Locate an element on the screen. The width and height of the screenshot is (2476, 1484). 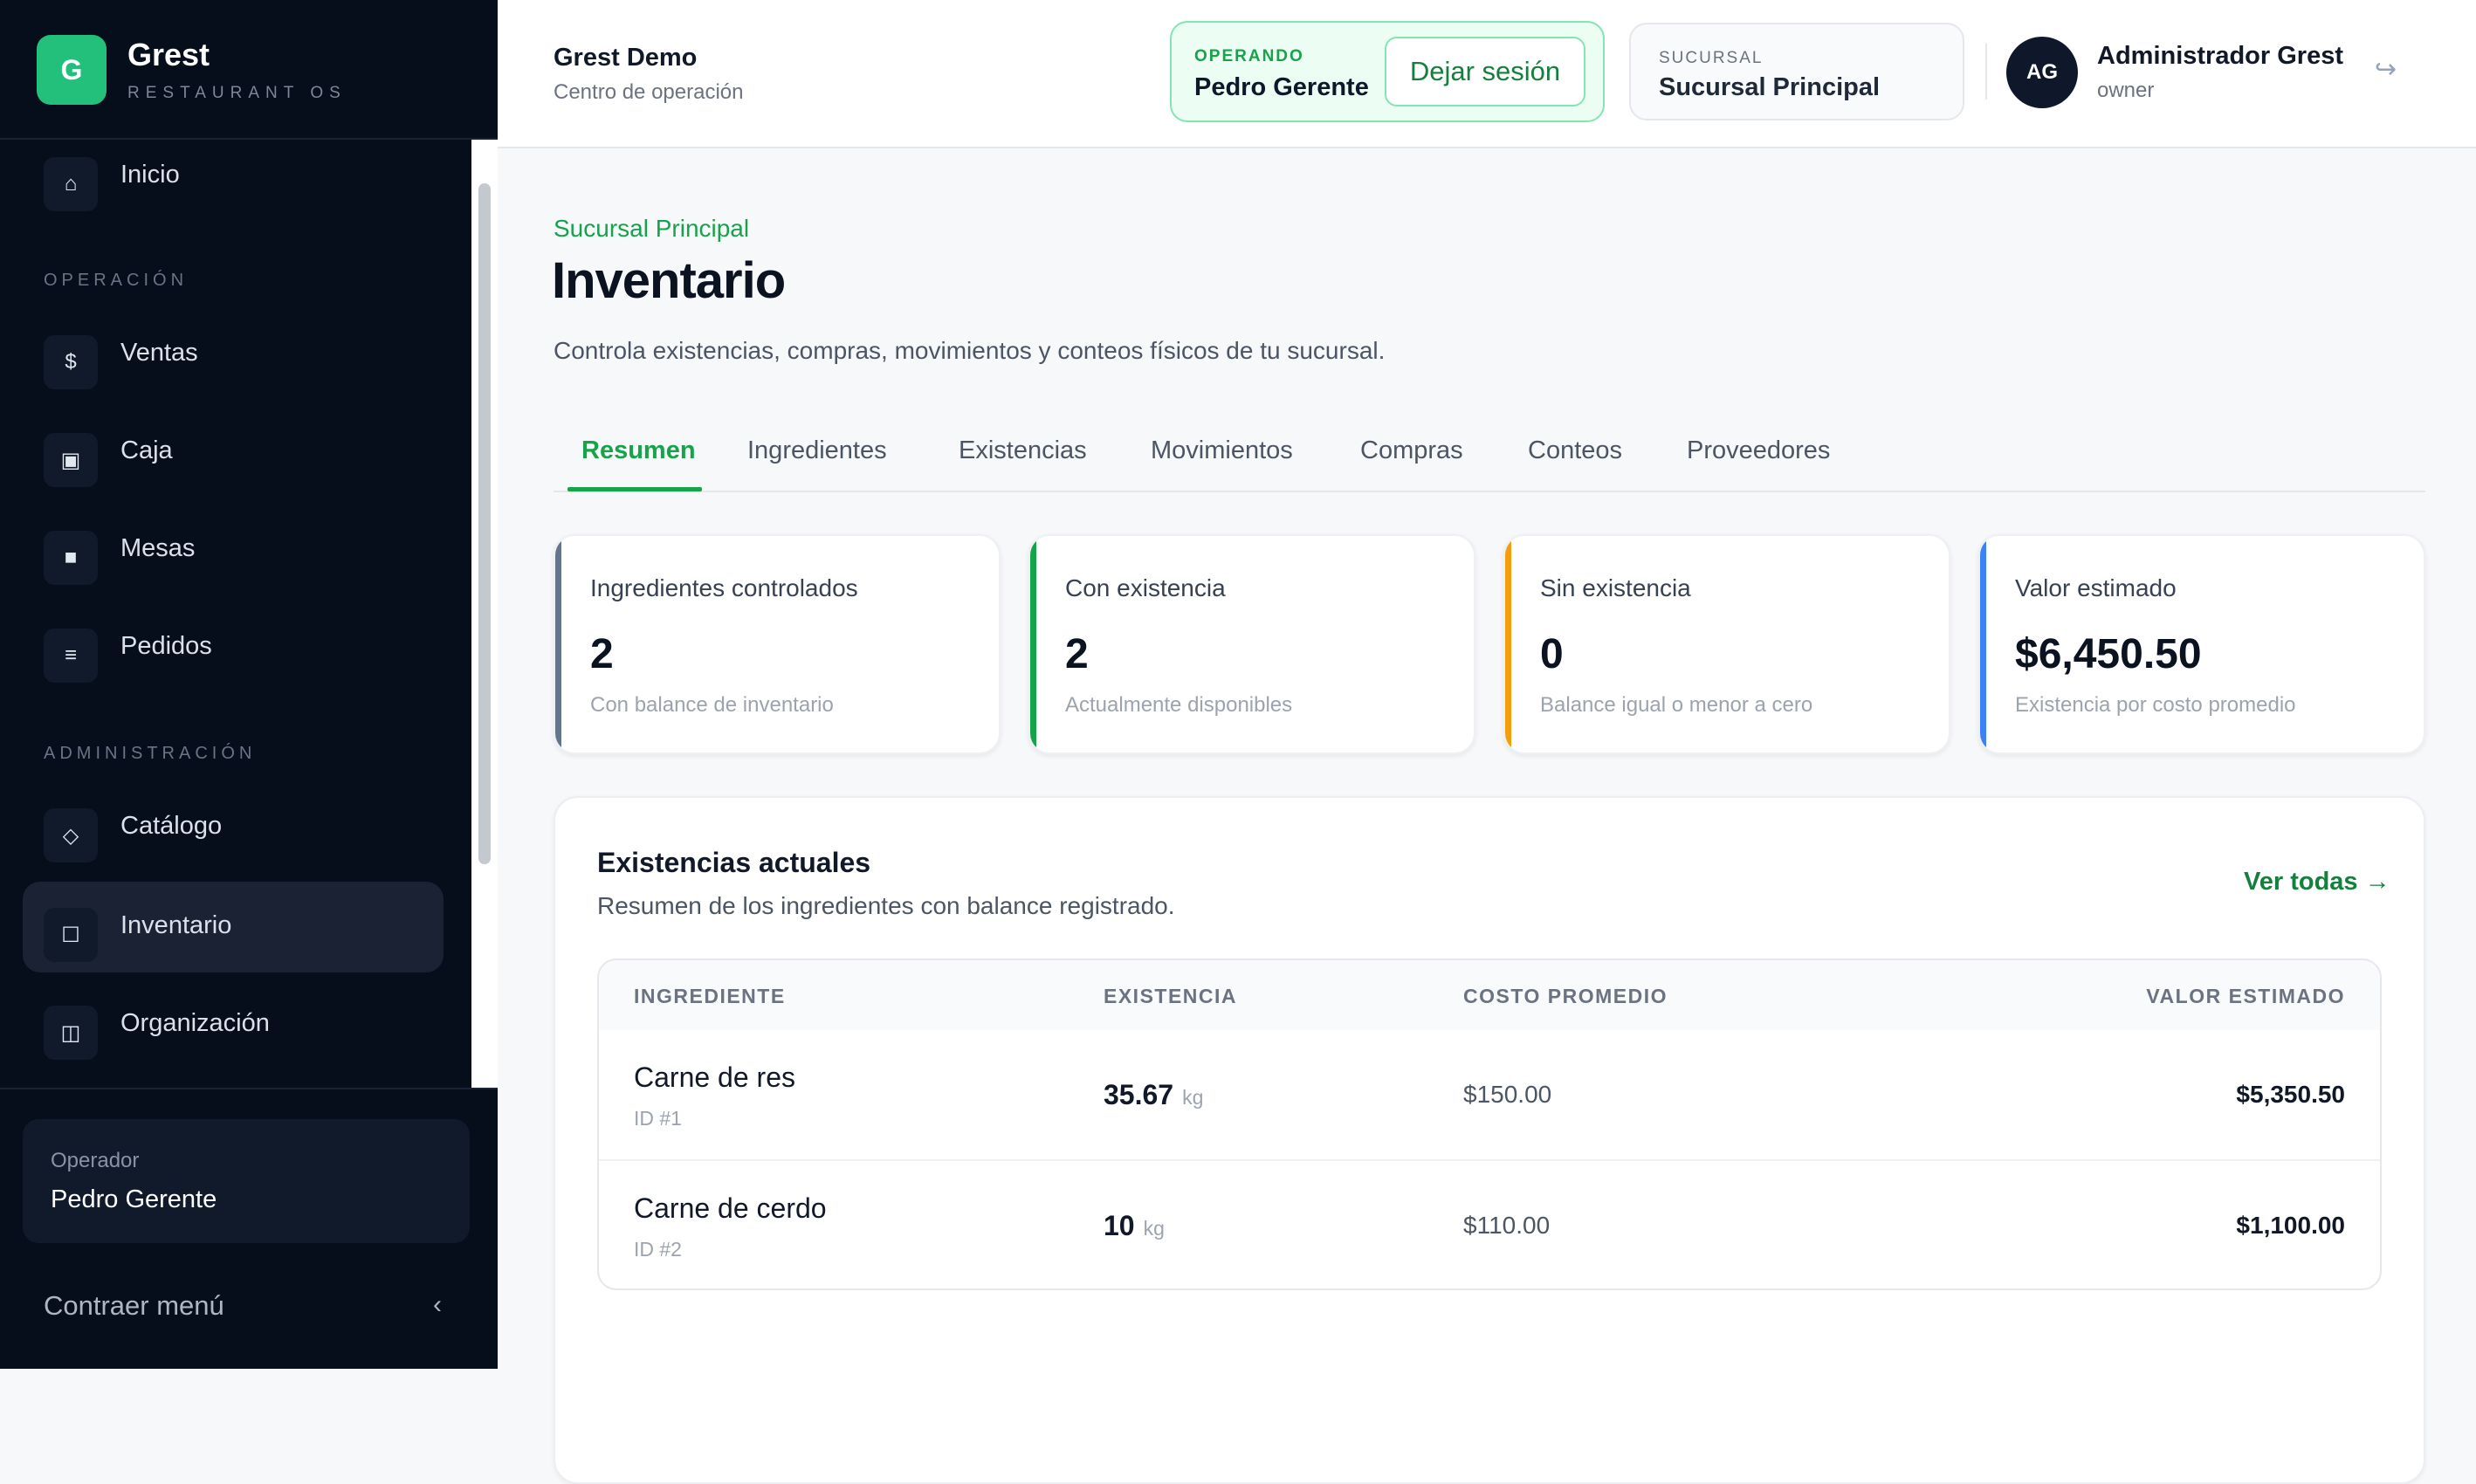
brand: G Grest RESTAURANT OS is located at coordinates (249, 70).